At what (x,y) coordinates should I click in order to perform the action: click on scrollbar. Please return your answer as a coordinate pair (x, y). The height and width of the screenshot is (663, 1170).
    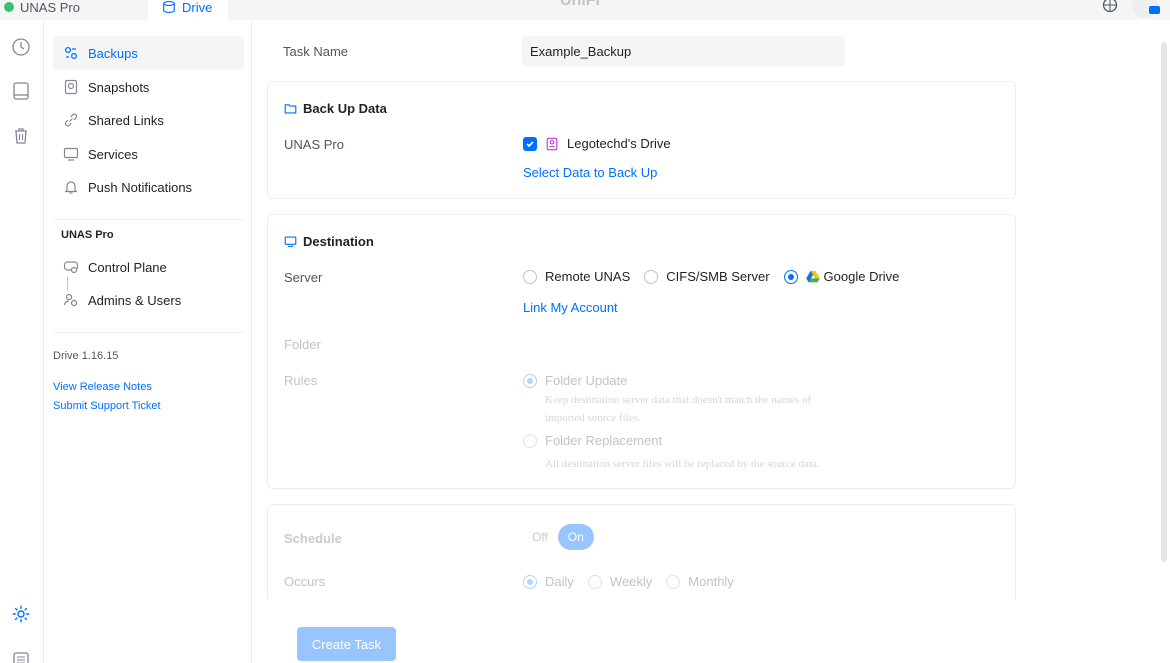
    Looking at the image, I should click on (1164, 341).